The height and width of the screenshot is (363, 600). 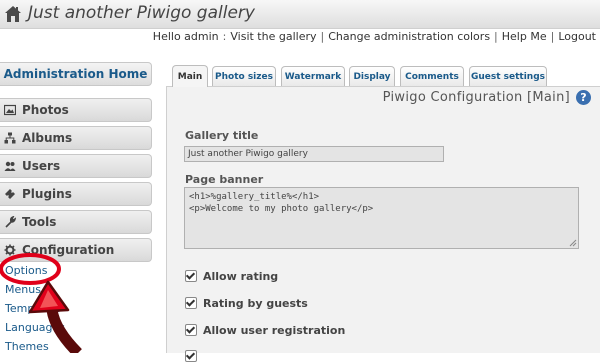 I want to click on next-option-checkbox, so click(x=191, y=356).